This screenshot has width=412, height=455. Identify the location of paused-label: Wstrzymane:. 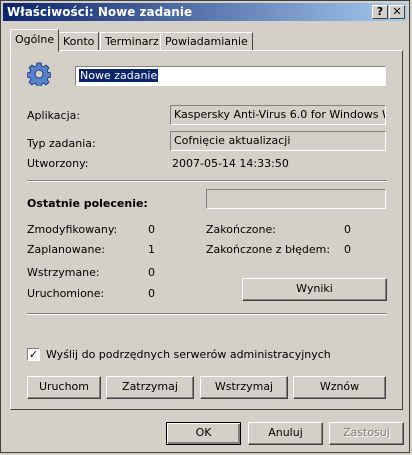
(63, 272).